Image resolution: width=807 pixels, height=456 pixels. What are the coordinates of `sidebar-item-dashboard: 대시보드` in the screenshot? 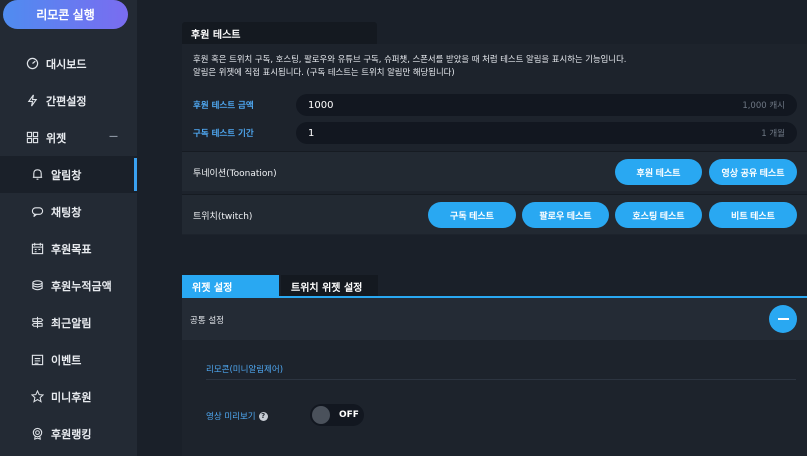 It's located at (68, 63).